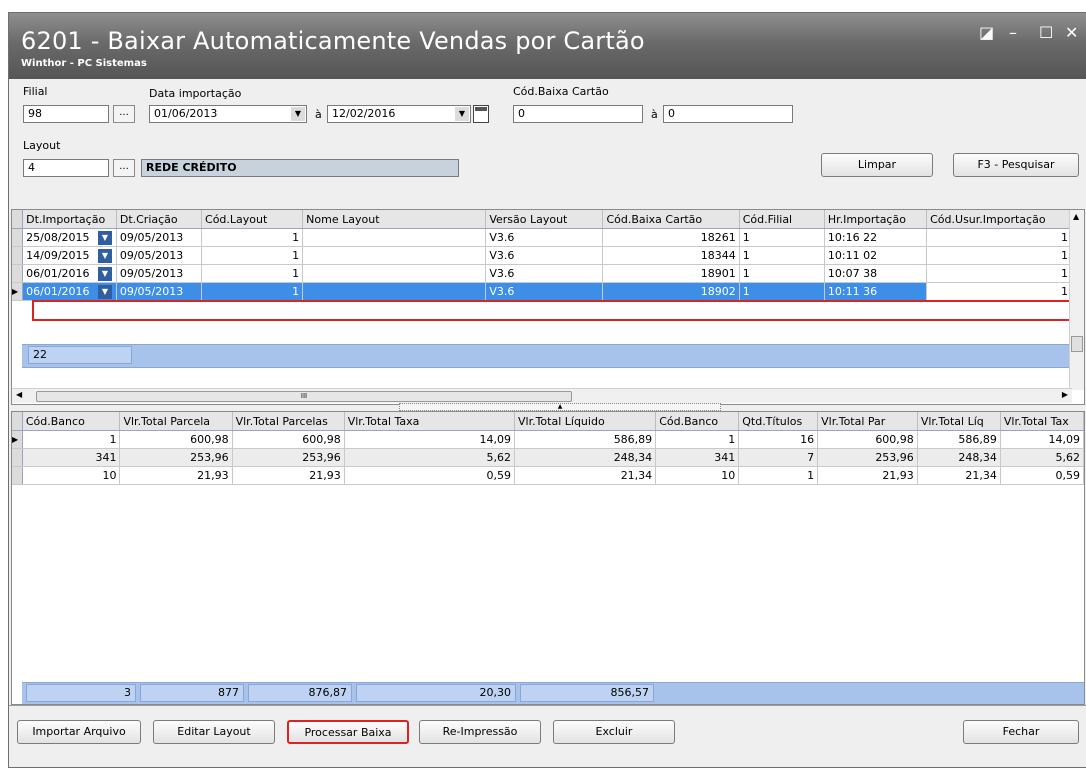 Image resolution: width=1086 pixels, height=768 pixels. What do you see at coordinates (671, 273) in the screenshot?
I see `table-cell: 18901` at bounding box center [671, 273].